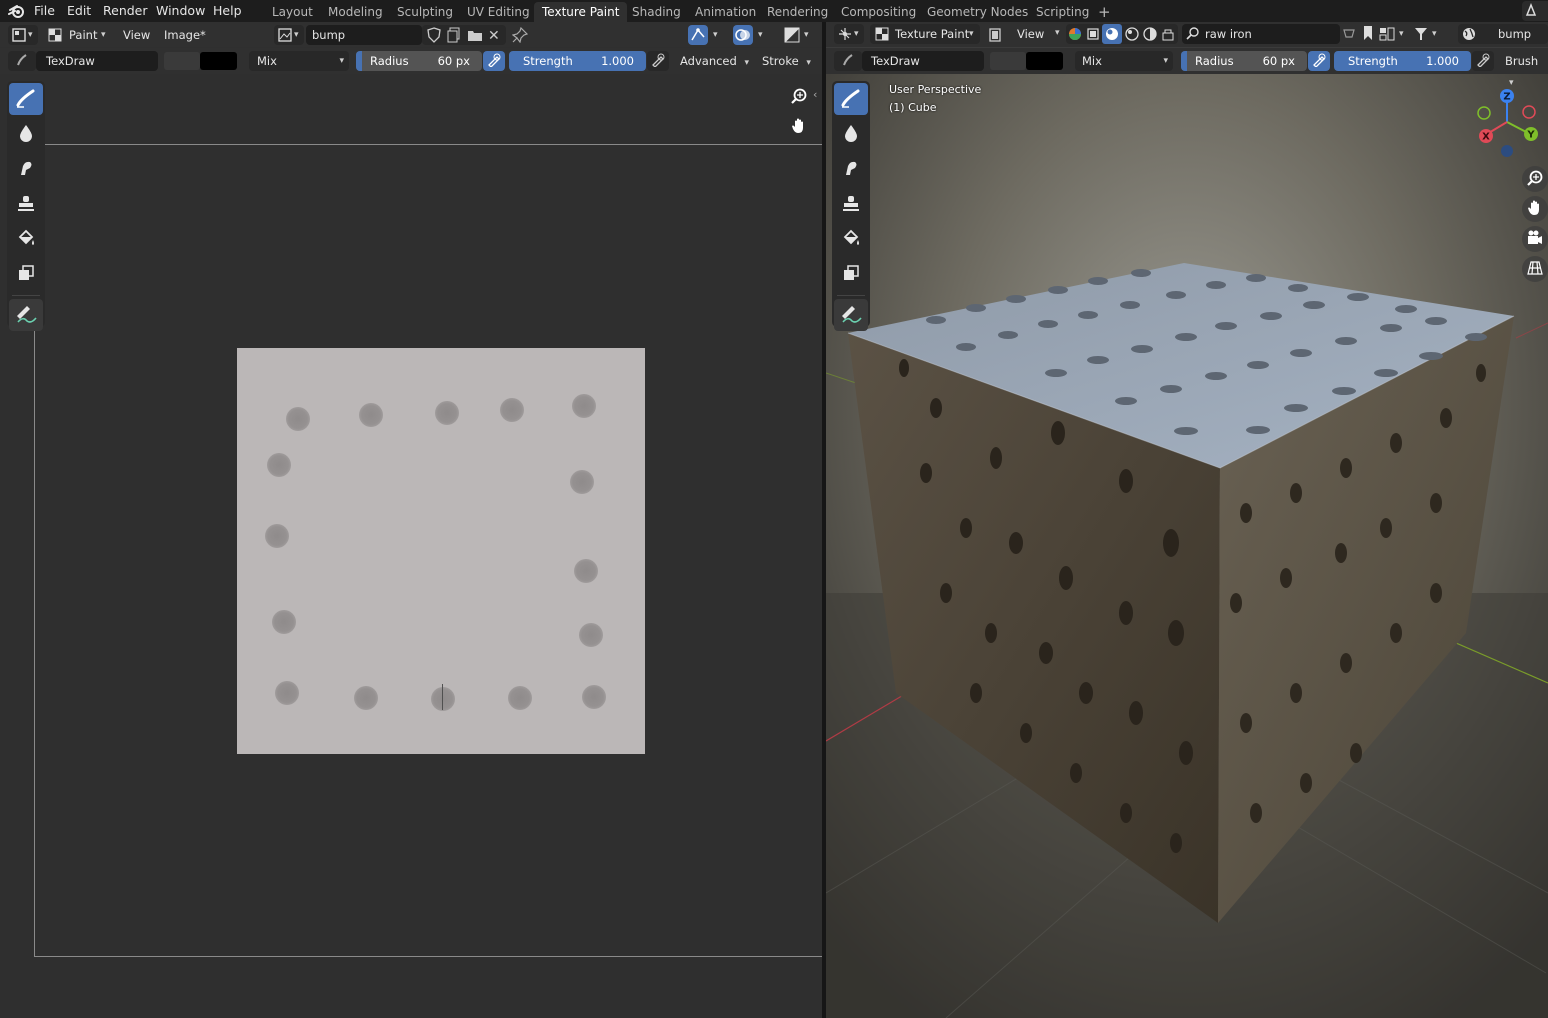 The width and height of the screenshot is (1548, 1018). What do you see at coordinates (797, 12) in the screenshot?
I see `tab-rendering: Rendering` at bounding box center [797, 12].